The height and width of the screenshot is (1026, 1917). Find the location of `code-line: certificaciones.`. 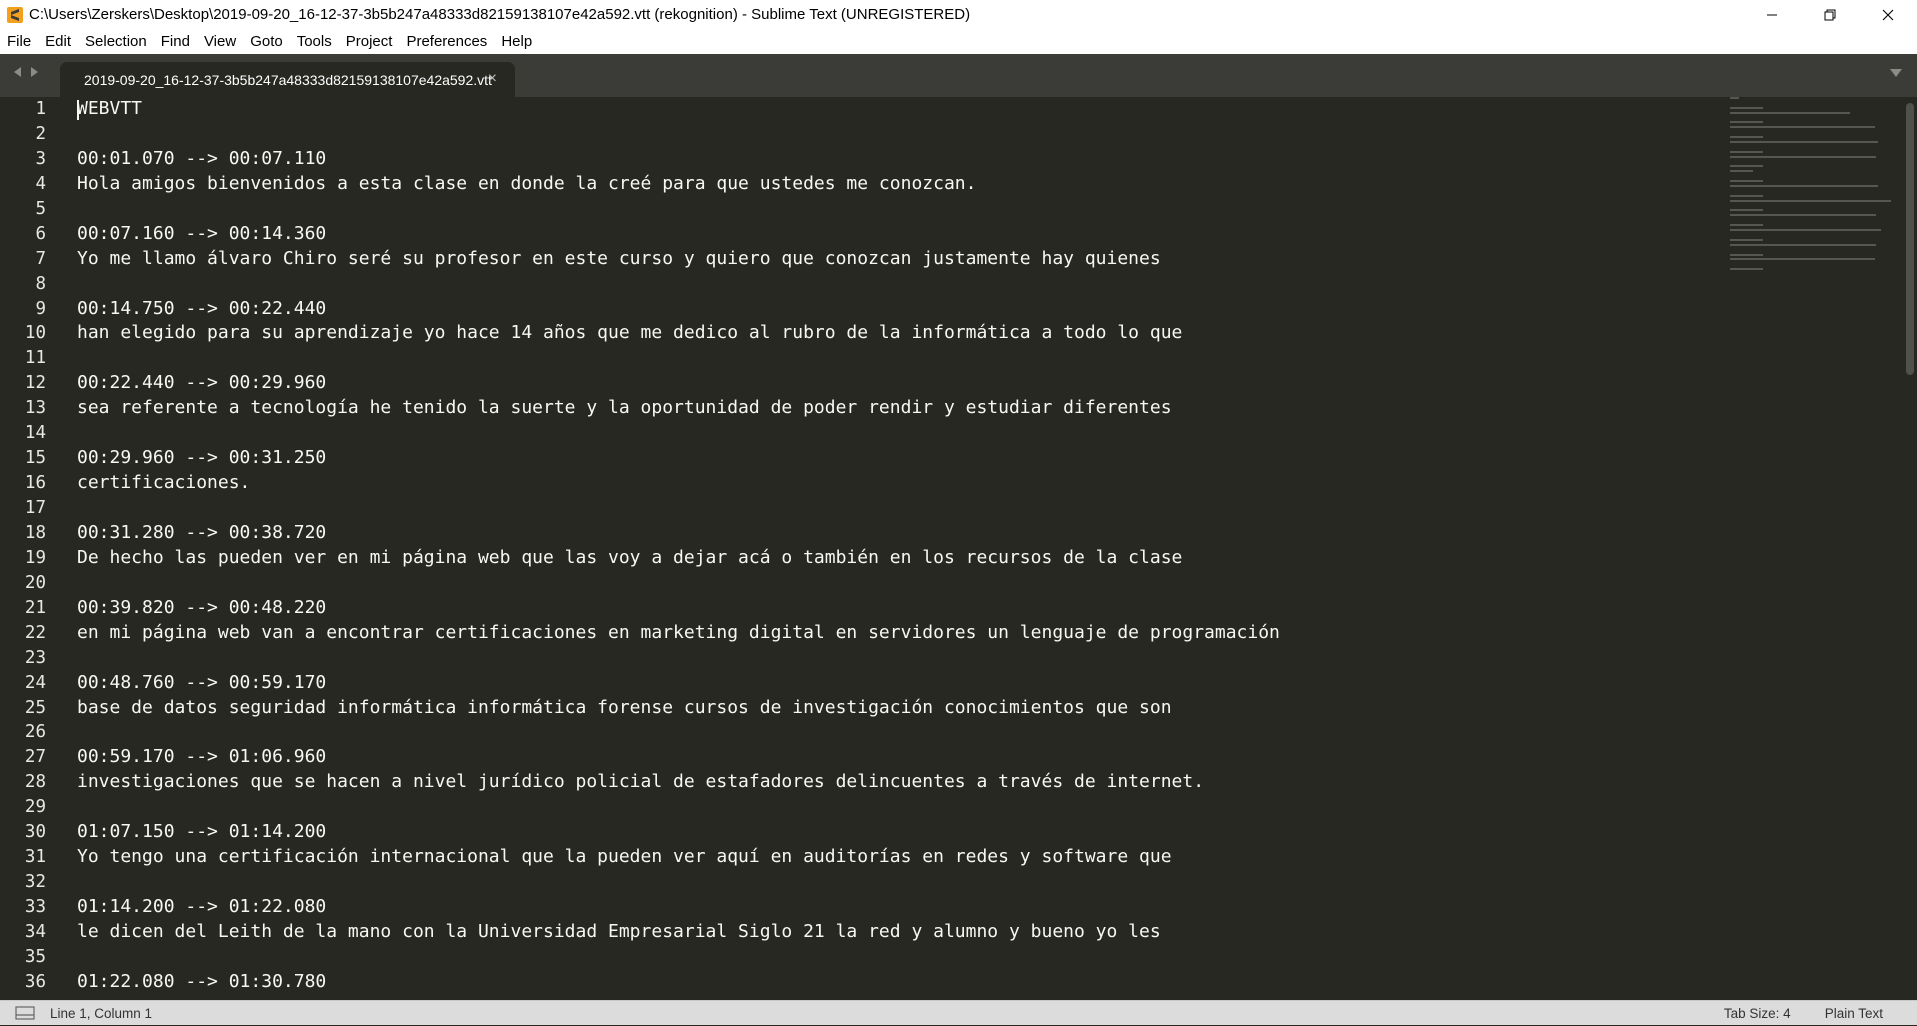

code-line: certificaciones. is located at coordinates (897, 483).